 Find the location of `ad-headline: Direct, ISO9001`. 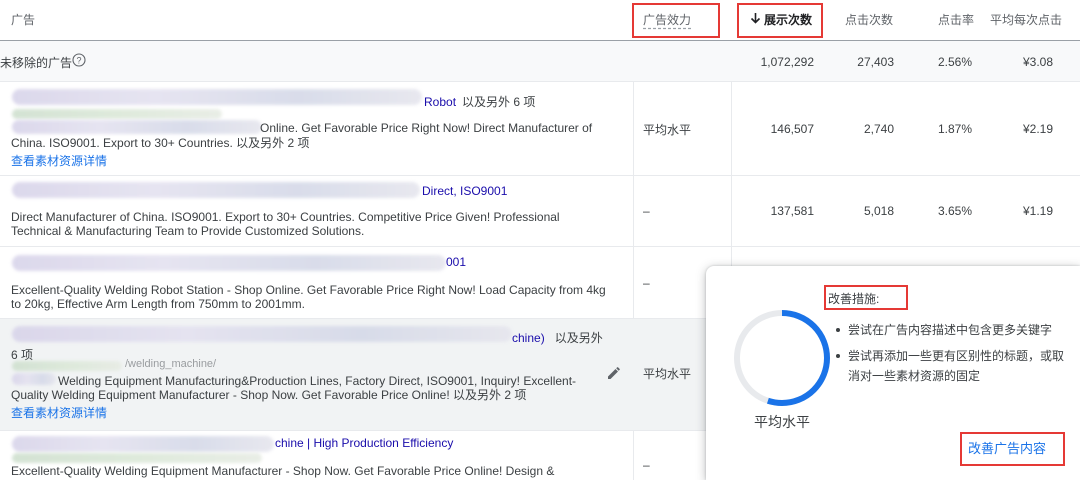

ad-headline: Direct, ISO9001 is located at coordinates (464, 191).